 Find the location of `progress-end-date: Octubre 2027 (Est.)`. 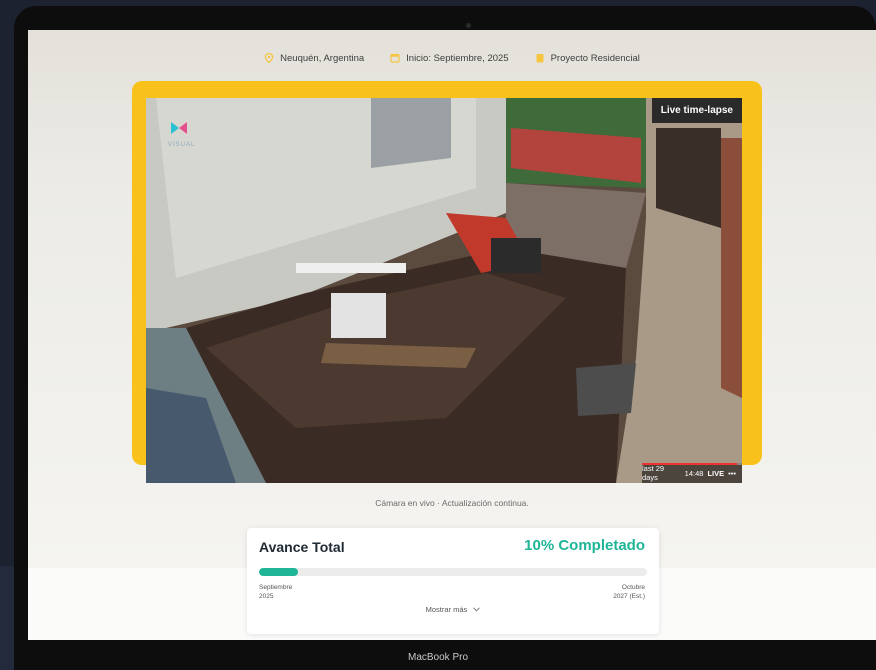

progress-end-date: Octubre 2027 (Est.) is located at coordinates (629, 592).